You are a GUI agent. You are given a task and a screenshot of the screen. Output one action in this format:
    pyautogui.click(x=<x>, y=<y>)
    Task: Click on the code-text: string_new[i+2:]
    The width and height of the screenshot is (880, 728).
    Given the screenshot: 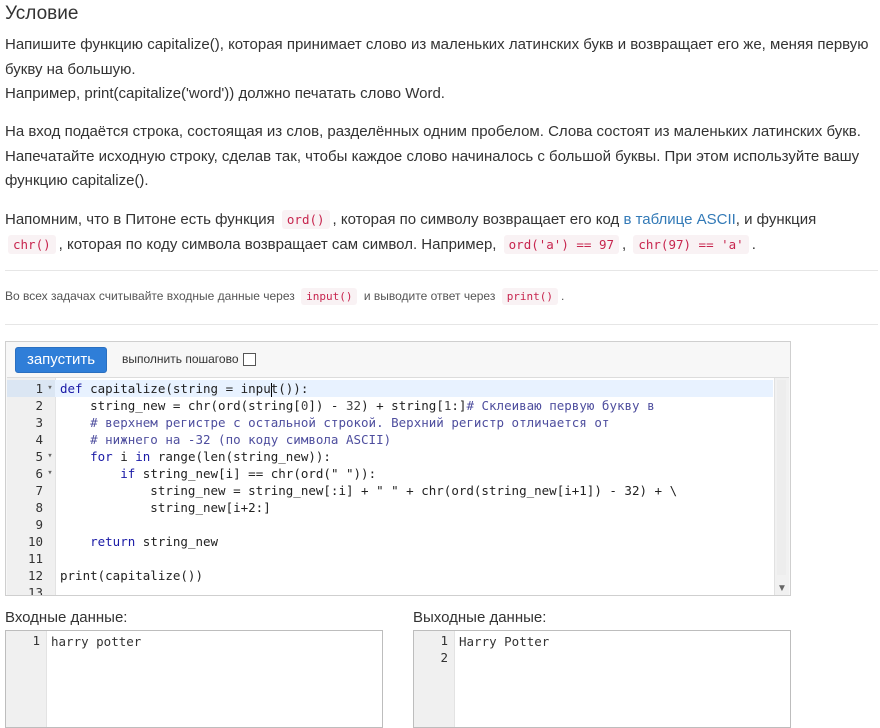 What is the action you would take?
    pyautogui.click(x=165, y=507)
    